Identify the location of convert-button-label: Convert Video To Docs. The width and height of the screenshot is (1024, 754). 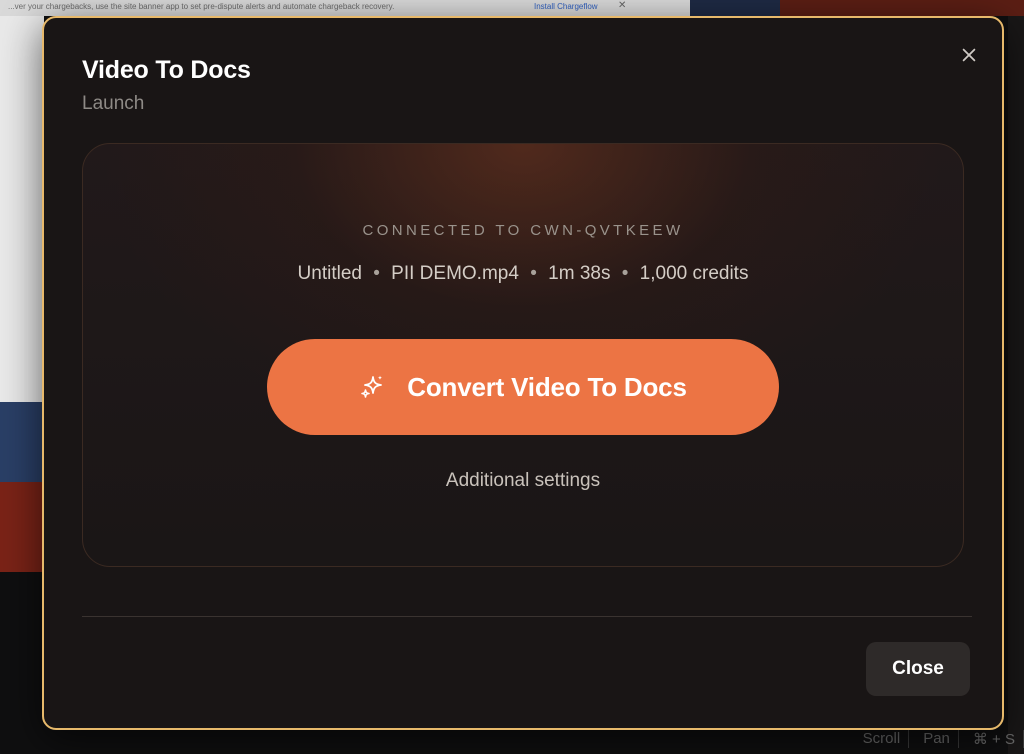
(547, 386).